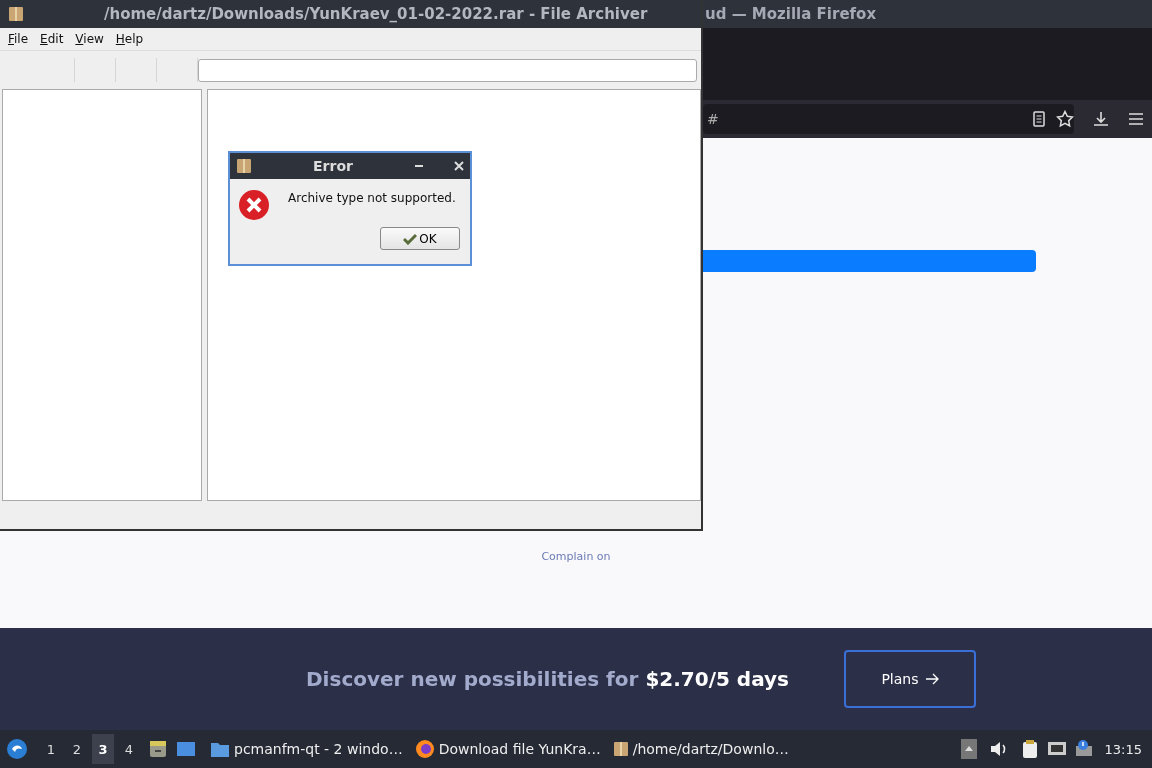 This screenshot has height=768, width=1152. Describe the element at coordinates (1136, 119) in the screenshot. I see `menu-icon` at that location.